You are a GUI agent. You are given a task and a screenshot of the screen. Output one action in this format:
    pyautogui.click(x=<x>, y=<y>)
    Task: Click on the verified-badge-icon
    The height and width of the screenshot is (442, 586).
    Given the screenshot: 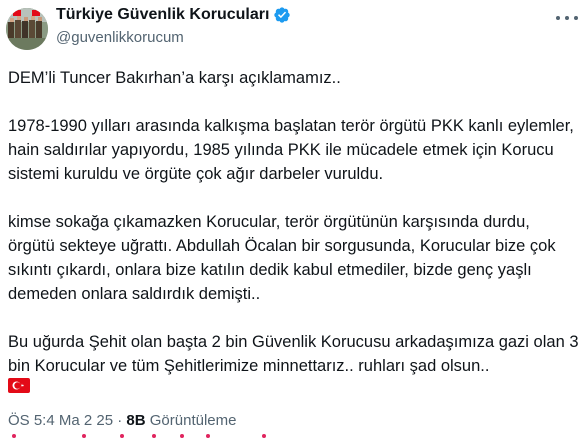 What is the action you would take?
    pyautogui.click(x=282, y=15)
    